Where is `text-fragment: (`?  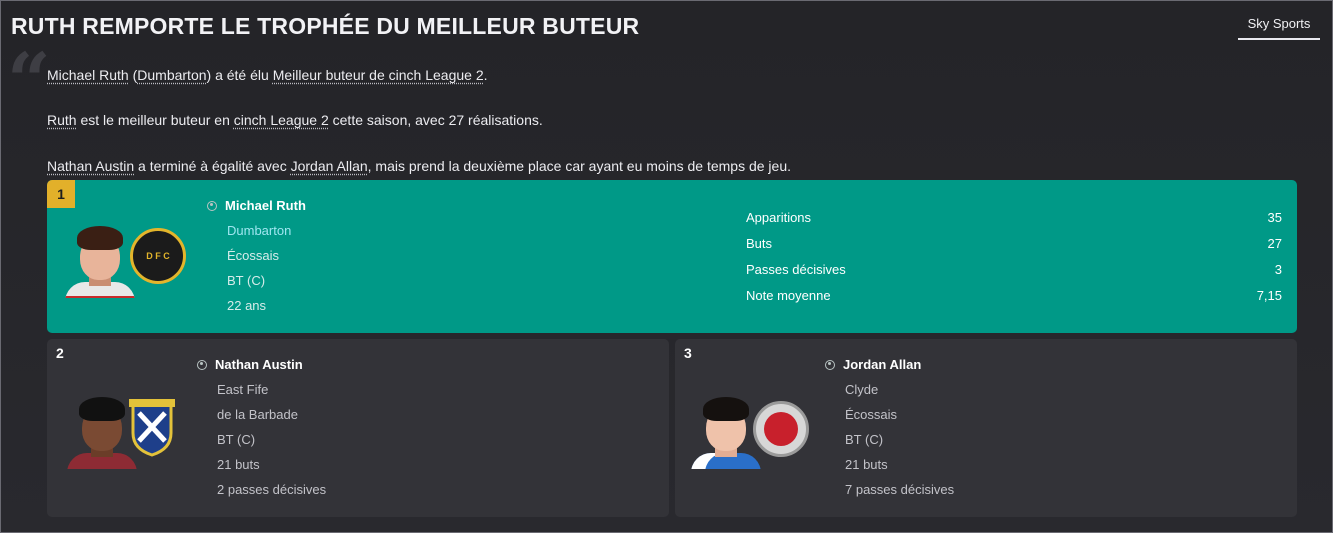 text-fragment: ( is located at coordinates (133, 75).